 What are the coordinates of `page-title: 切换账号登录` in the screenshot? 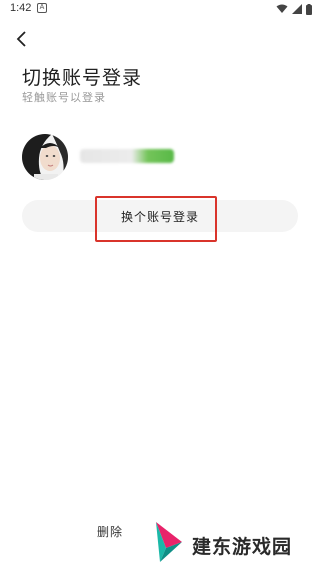 It's located at (82, 78).